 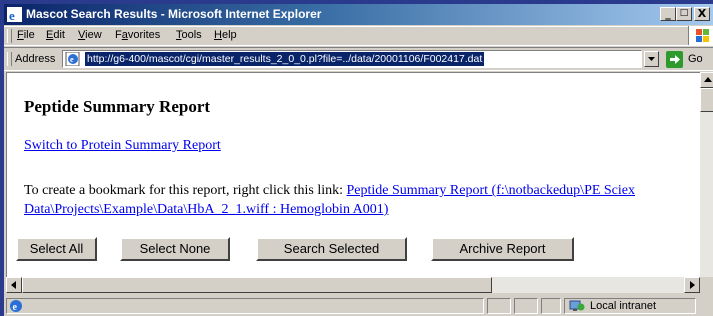 I want to click on ie-app-icon: e, so click(x=14, y=14).